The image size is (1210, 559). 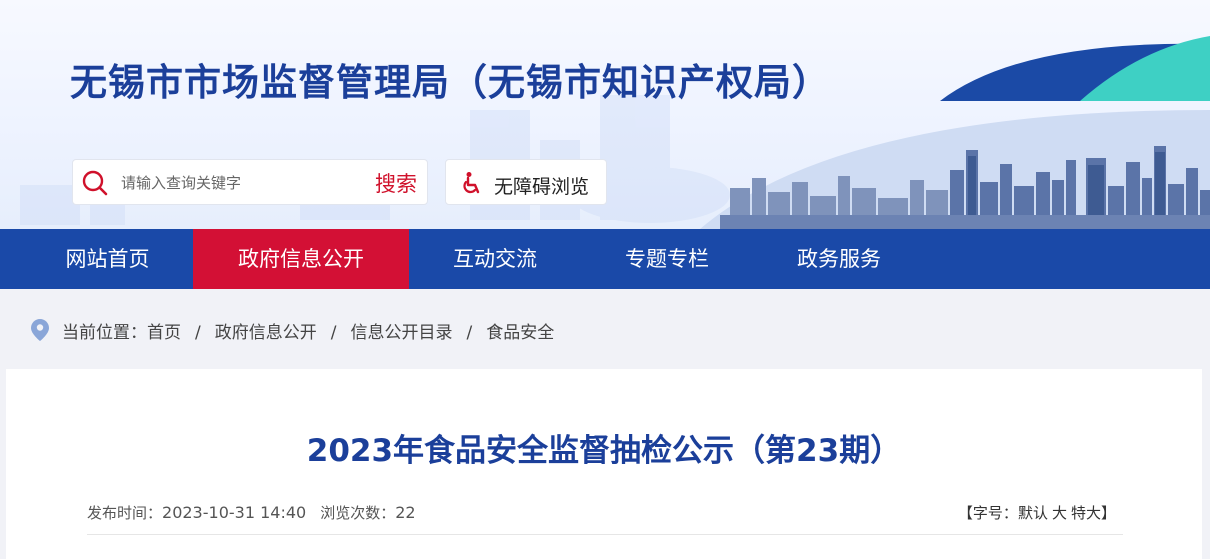 I want to click on view-count: 22, so click(x=405, y=512).